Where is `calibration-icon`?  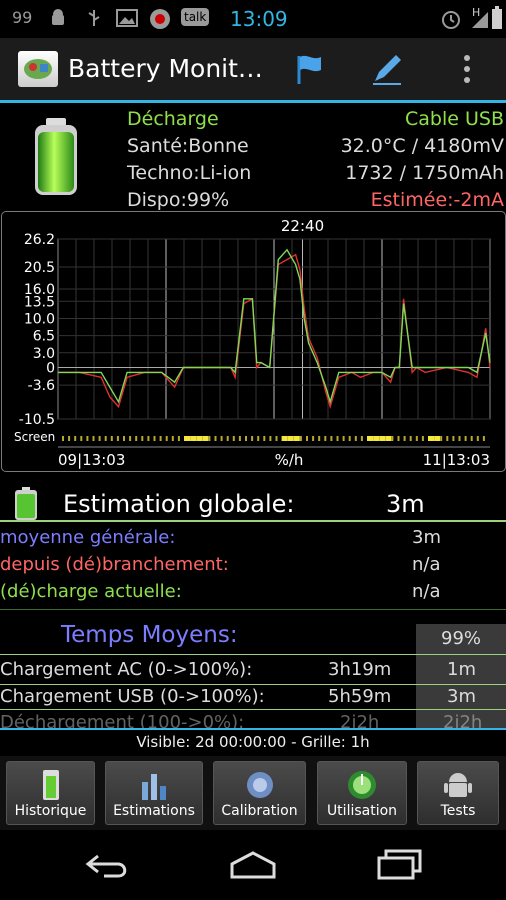
calibration-icon is located at coordinates (260, 785).